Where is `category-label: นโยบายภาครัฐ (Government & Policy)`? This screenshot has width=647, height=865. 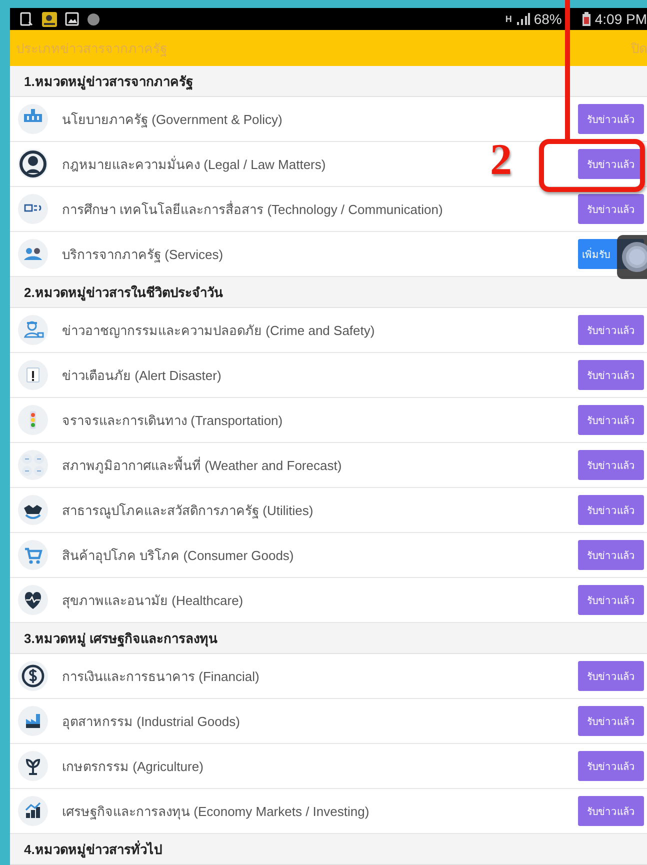 category-label: นโยบายภาครัฐ (Government & Policy) is located at coordinates (172, 120).